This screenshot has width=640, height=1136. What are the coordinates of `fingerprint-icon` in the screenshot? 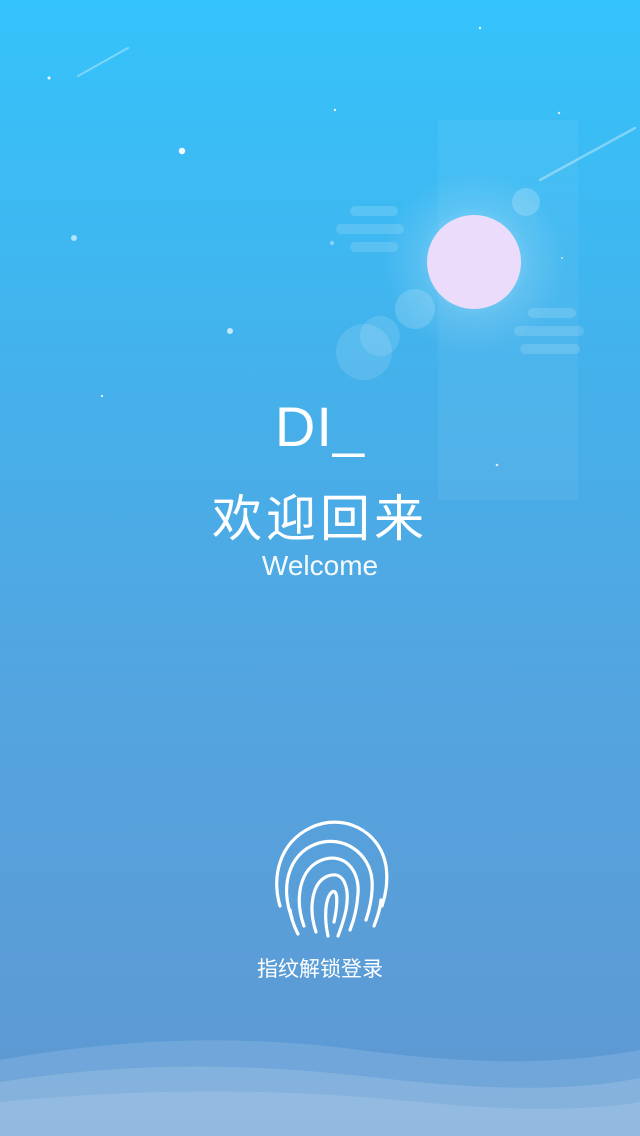 It's located at (332, 879).